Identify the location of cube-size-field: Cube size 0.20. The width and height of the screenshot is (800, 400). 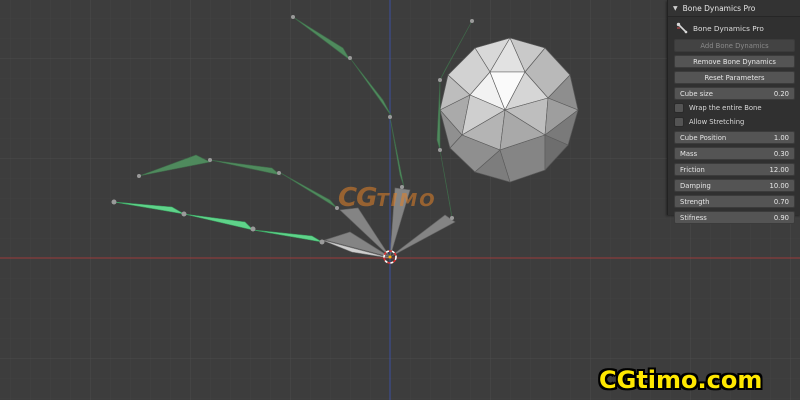
(734, 93).